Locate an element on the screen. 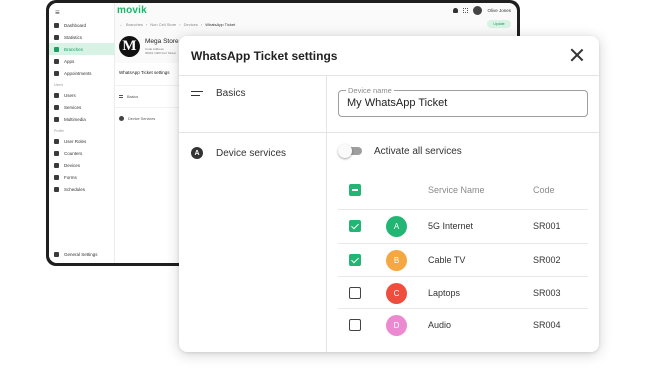  topbar-actions: Olive Jones is located at coordinates (482, 10).